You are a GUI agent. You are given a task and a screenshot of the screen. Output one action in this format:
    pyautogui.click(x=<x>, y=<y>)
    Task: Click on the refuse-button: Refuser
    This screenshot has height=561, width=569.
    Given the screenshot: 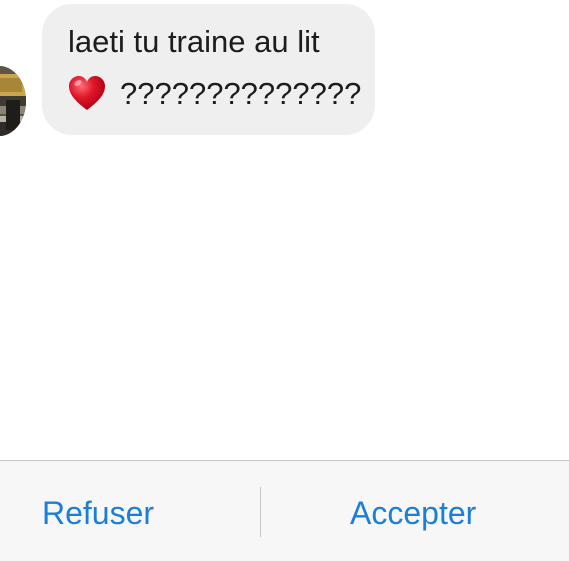 What is the action you would take?
    pyautogui.click(x=98, y=513)
    